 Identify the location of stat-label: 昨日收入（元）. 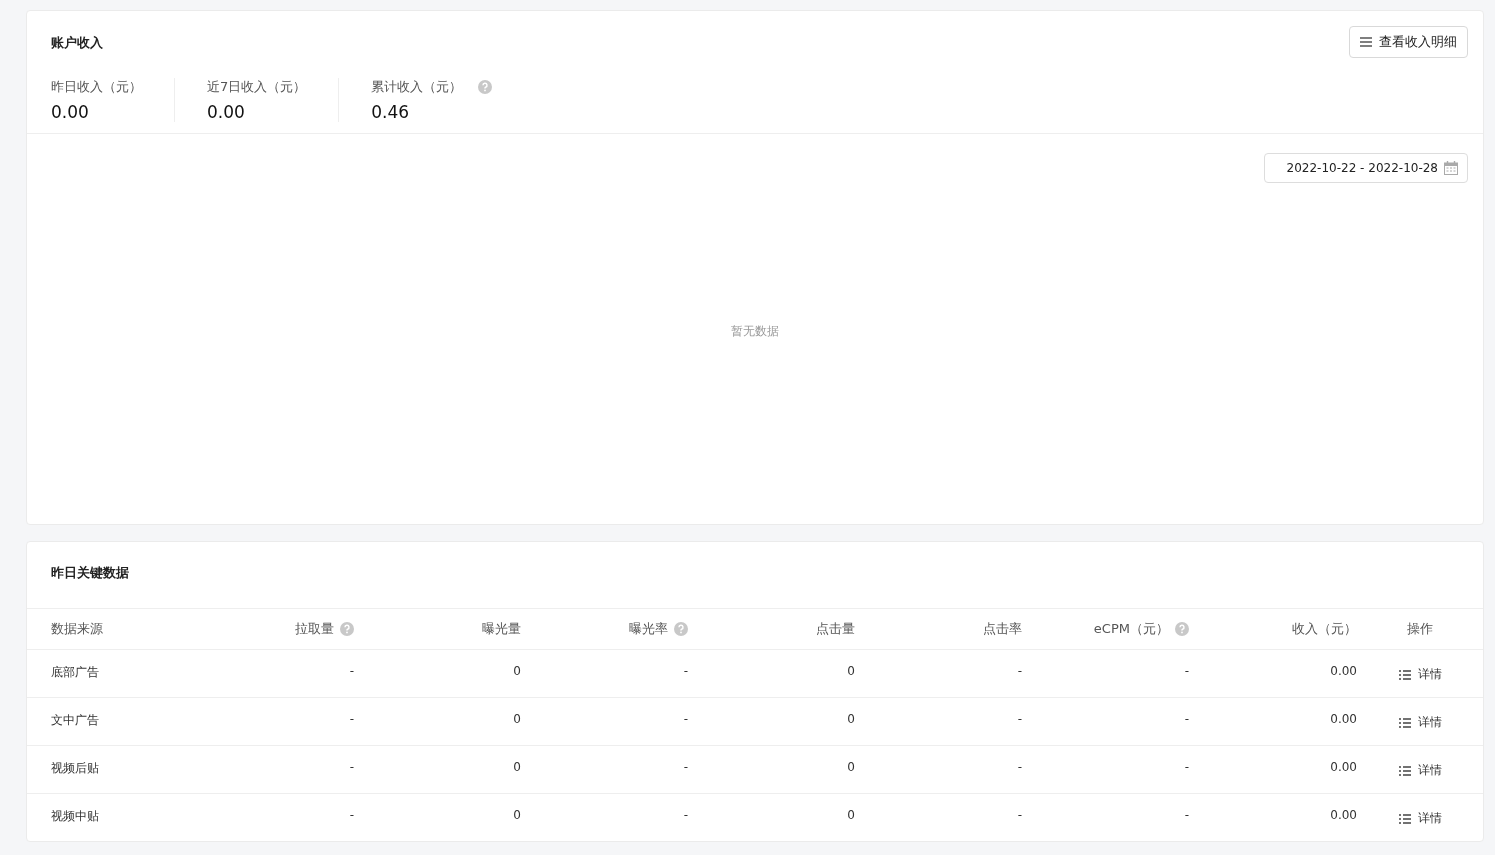
(96, 87).